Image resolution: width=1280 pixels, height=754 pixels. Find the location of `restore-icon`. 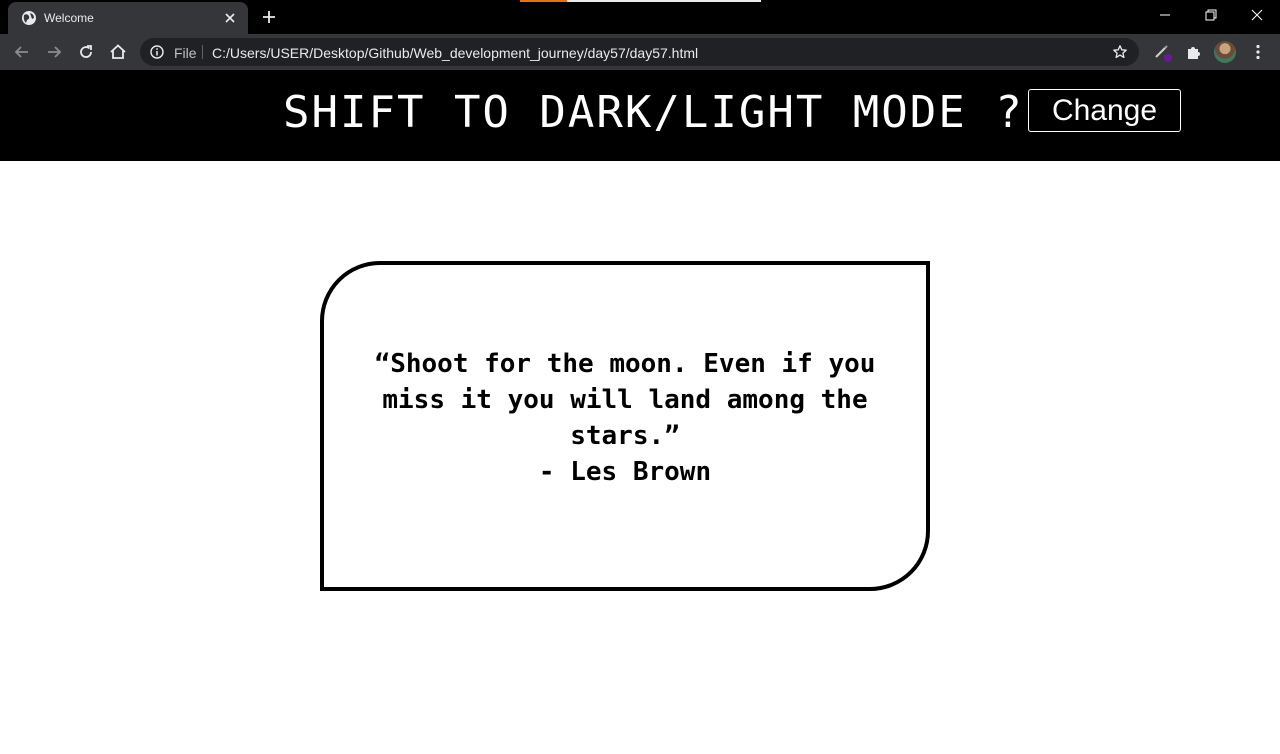

restore-icon is located at coordinates (1211, 15).